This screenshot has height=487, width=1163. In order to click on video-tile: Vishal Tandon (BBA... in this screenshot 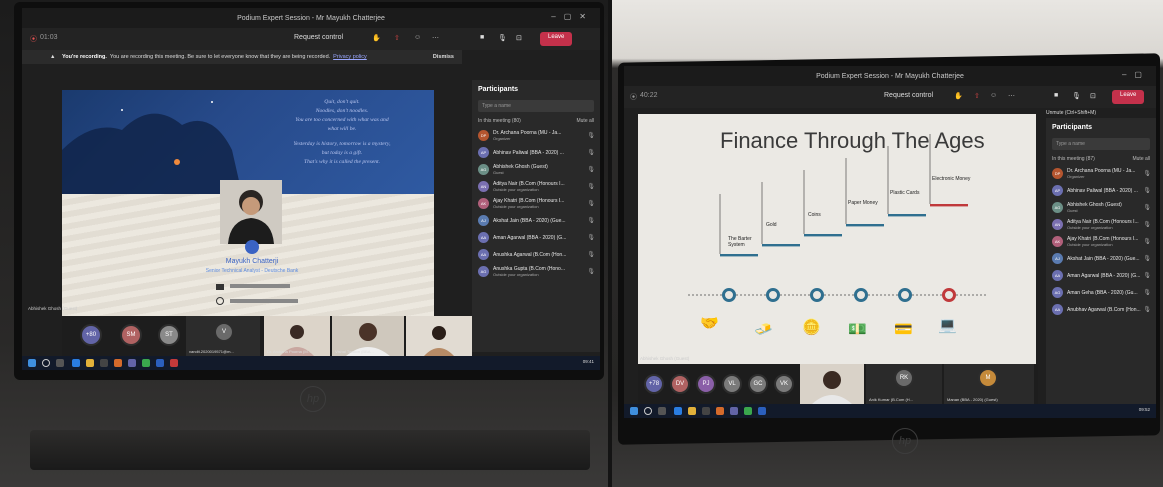, I will do `click(368, 336)`.